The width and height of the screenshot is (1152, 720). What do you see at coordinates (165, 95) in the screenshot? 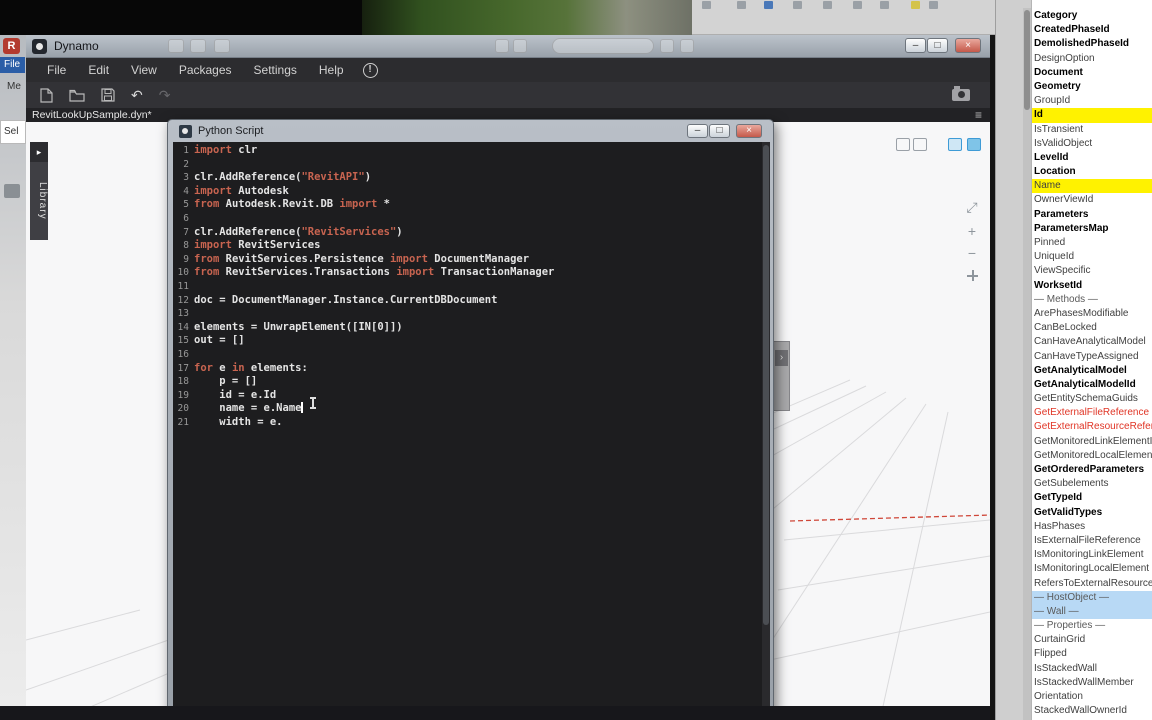
I see `redo-icon: ↷` at bounding box center [165, 95].